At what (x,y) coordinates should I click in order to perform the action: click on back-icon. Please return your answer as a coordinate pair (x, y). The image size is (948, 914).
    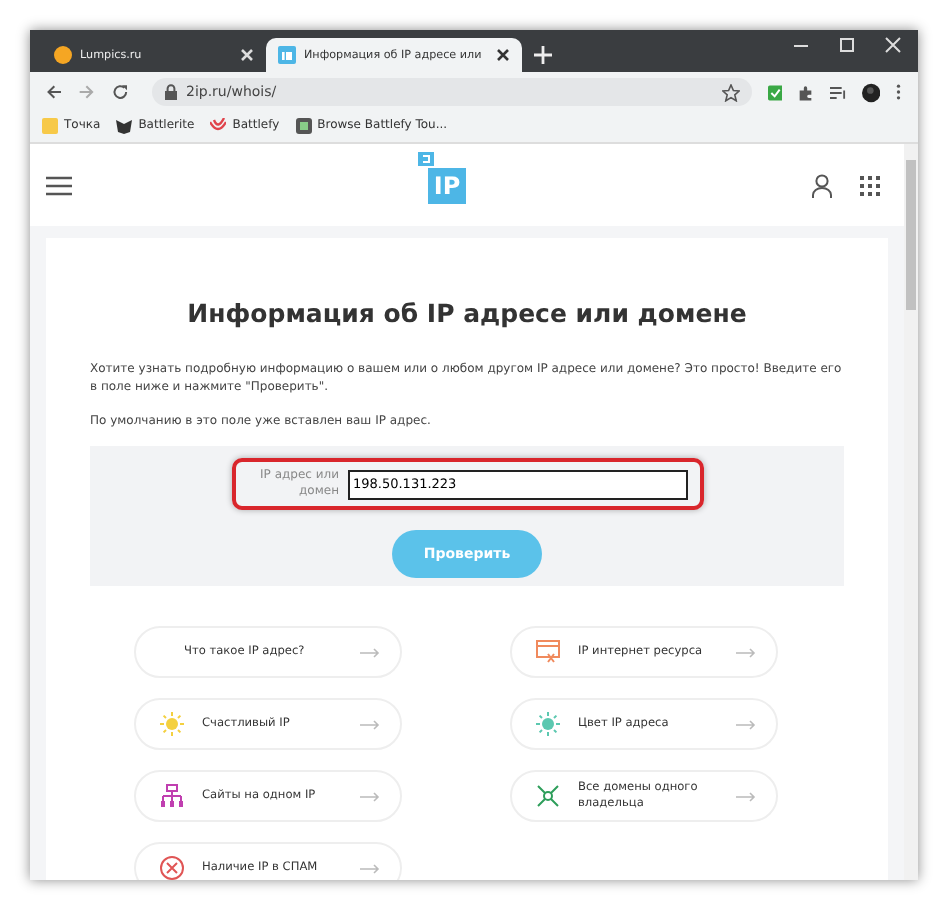
    Looking at the image, I should click on (54, 92).